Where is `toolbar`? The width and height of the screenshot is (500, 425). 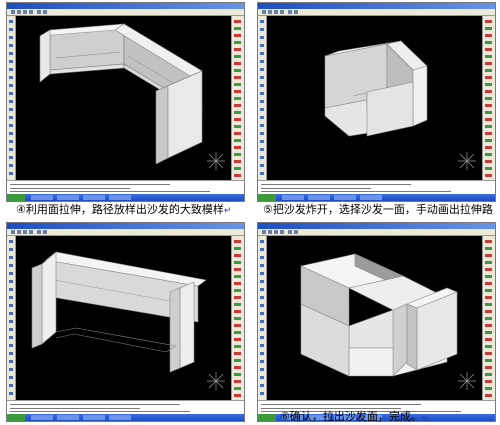
toolbar is located at coordinates (125, 232).